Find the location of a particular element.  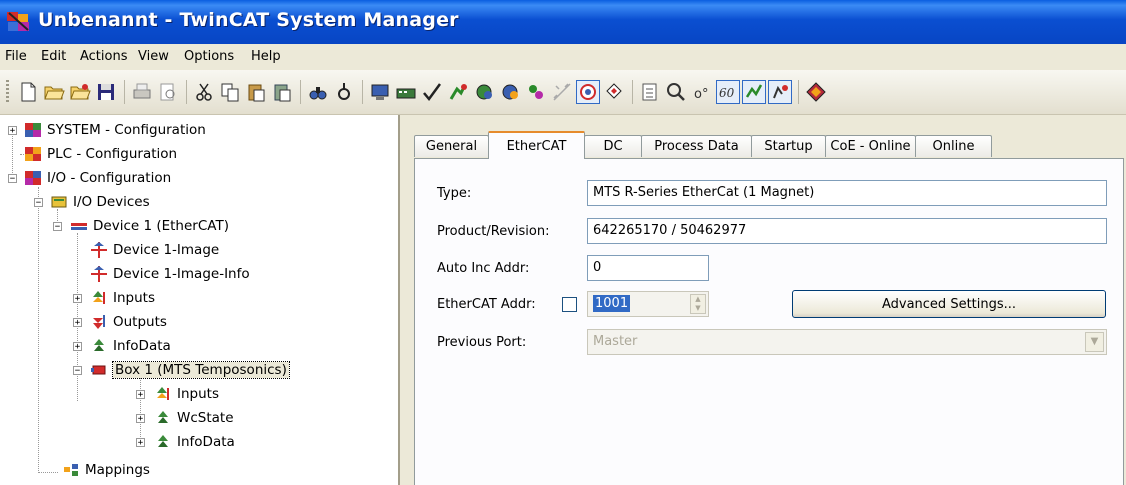

tree-item-box1-infodata: InfoData is located at coordinates (194, 442).